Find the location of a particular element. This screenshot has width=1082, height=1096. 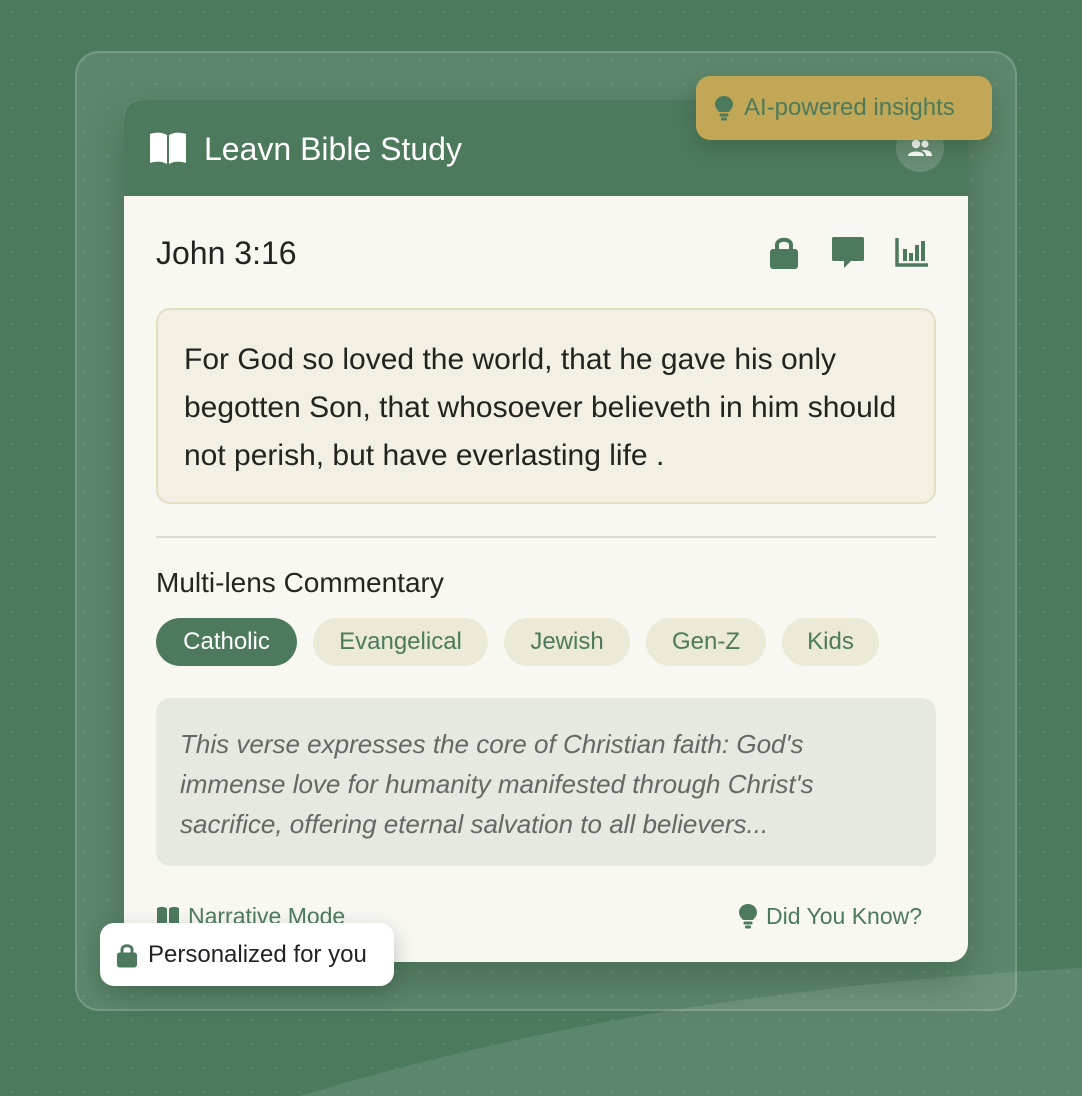

comment-button is located at coordinates (848, 252).